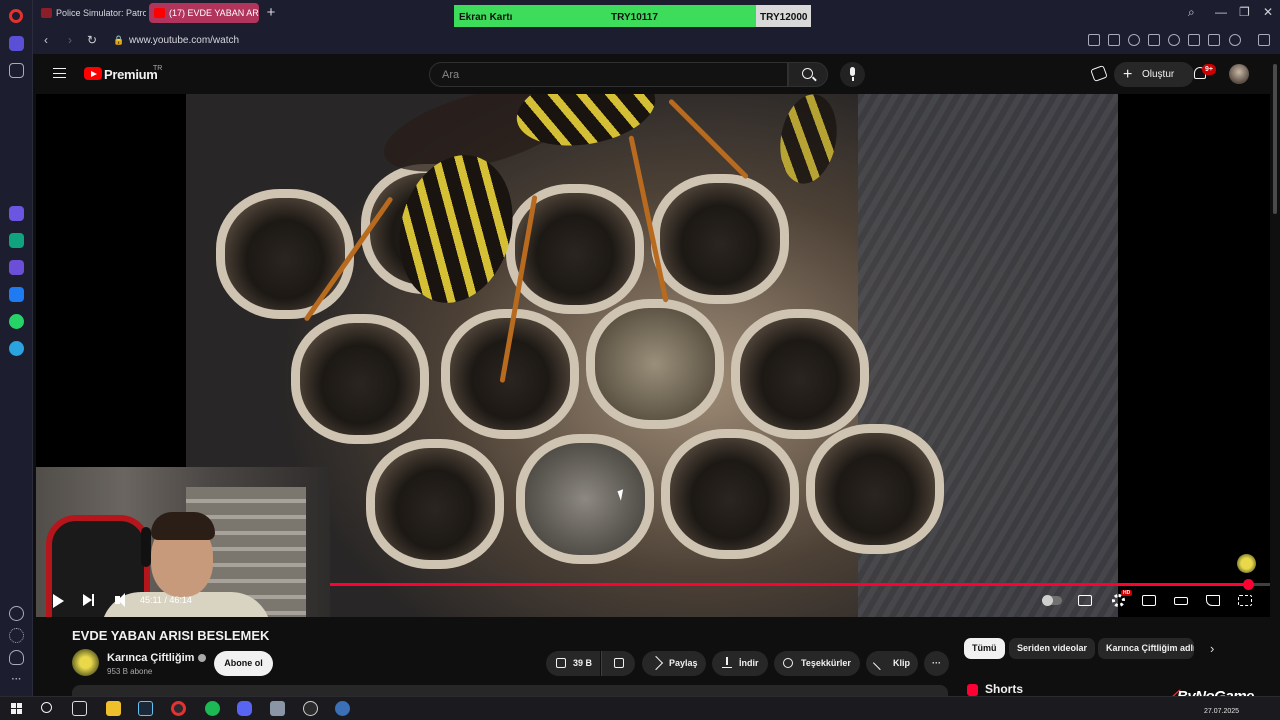 This screenshot has width=1280, height=720. Describe the element at coordinates (91, 13) in the screenshot. I see `tab-police-simulator: Police Simulator: Patrol Of` at that location.